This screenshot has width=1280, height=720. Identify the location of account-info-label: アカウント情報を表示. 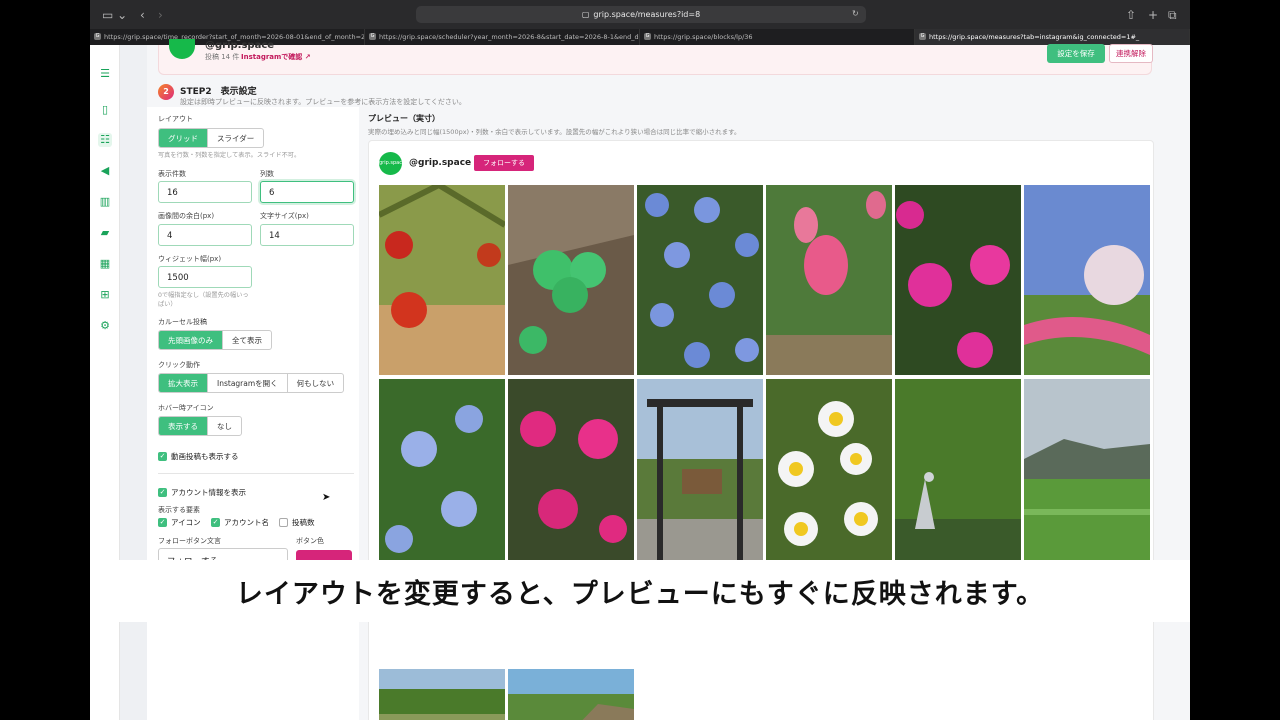
(208, 492).